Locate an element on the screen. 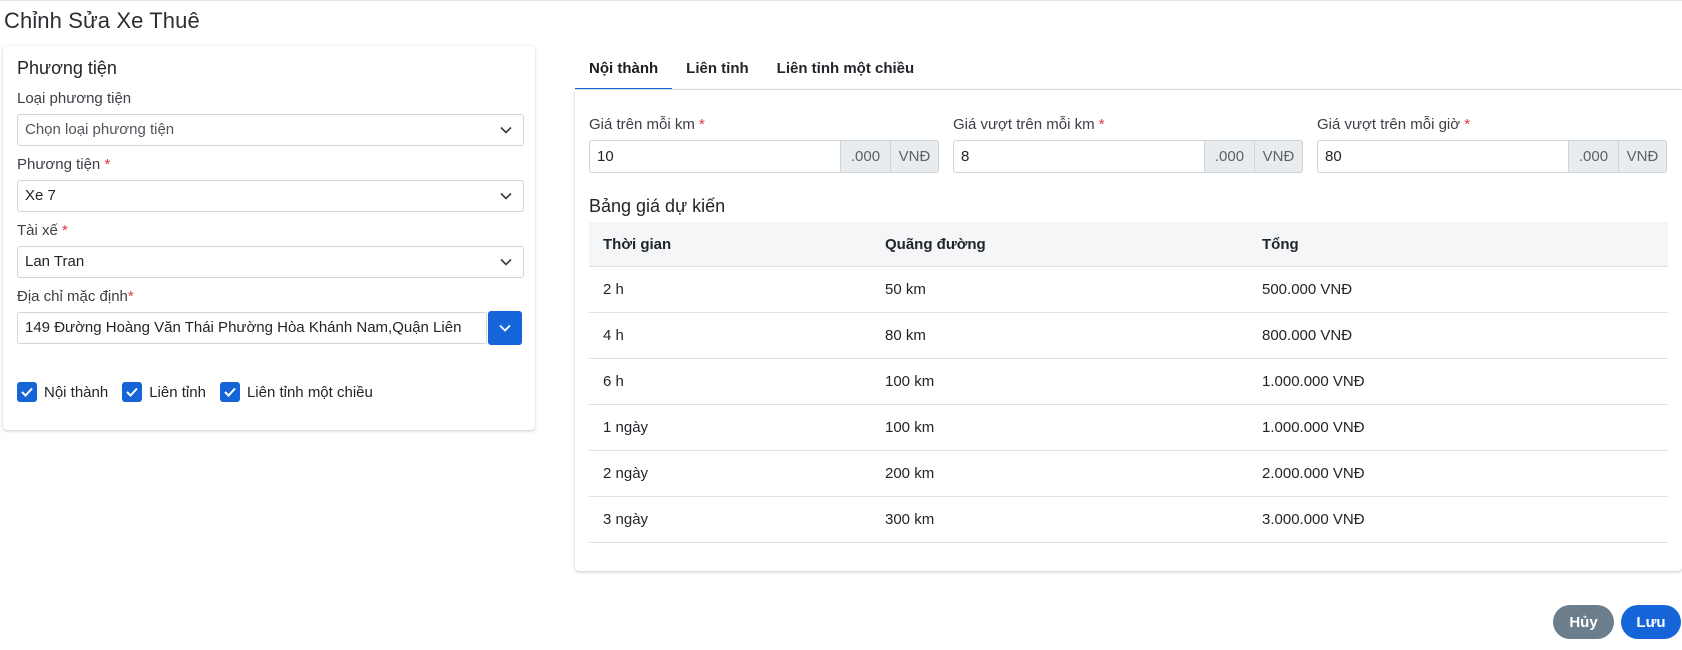 Image resolution: width=1682 pixels, height=650 pixels. cell-time: 1 ngày is located at coordinates (626, 427).